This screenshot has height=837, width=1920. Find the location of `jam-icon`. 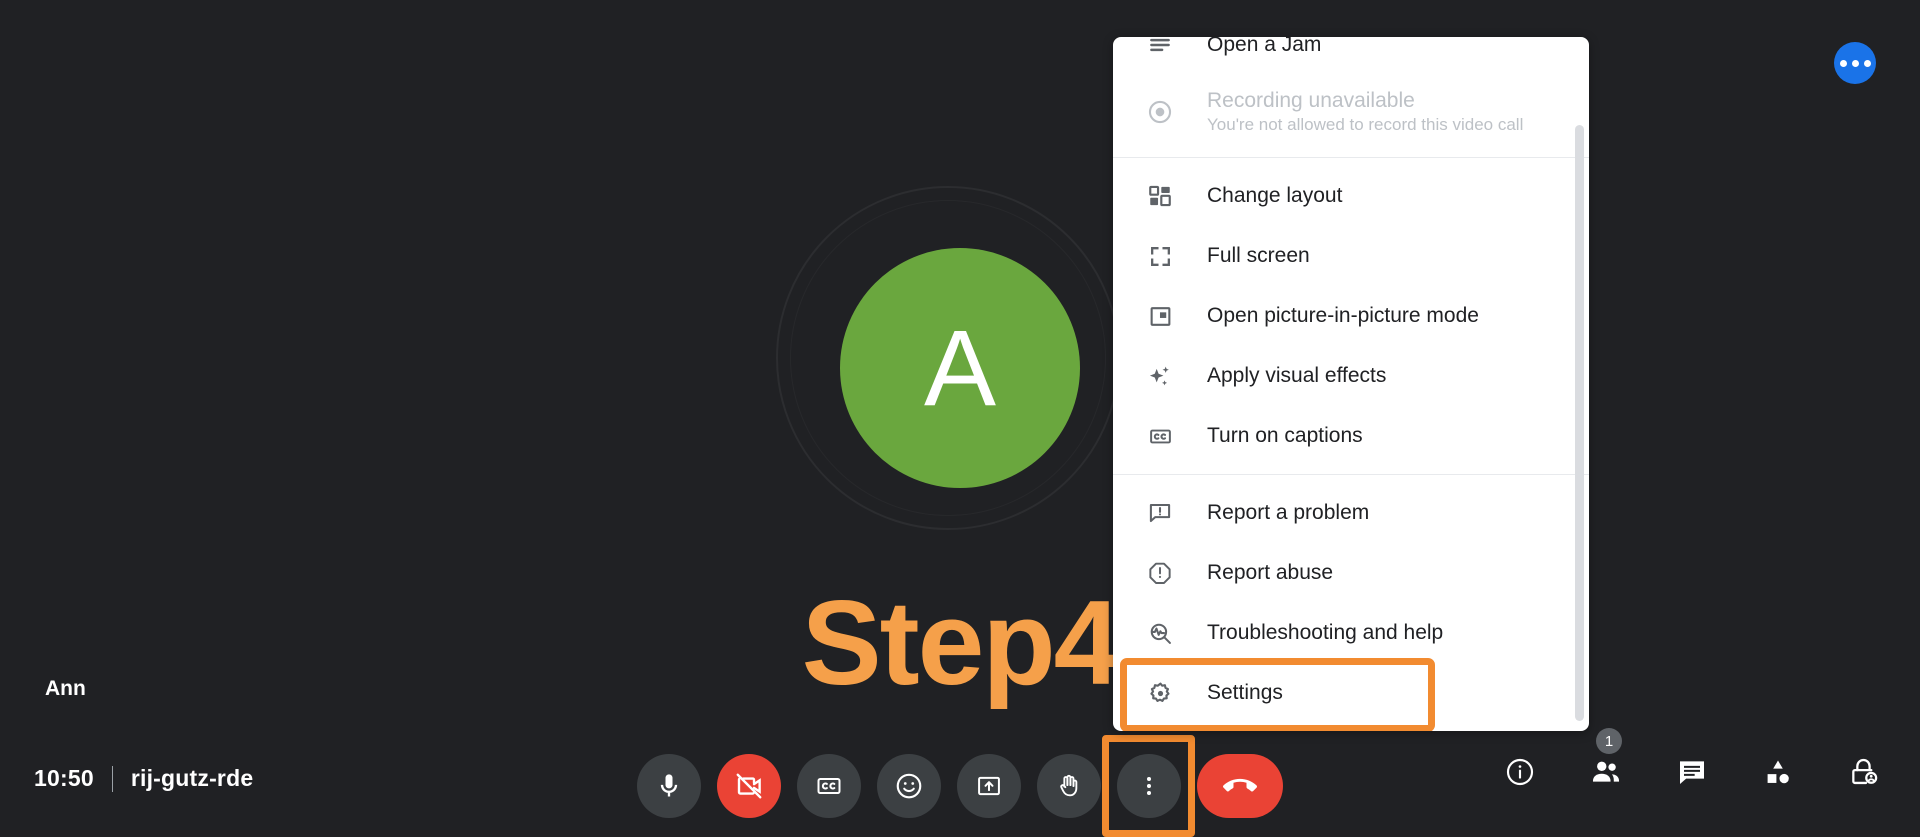

jam-icon is located at coordinates (1160, 51).